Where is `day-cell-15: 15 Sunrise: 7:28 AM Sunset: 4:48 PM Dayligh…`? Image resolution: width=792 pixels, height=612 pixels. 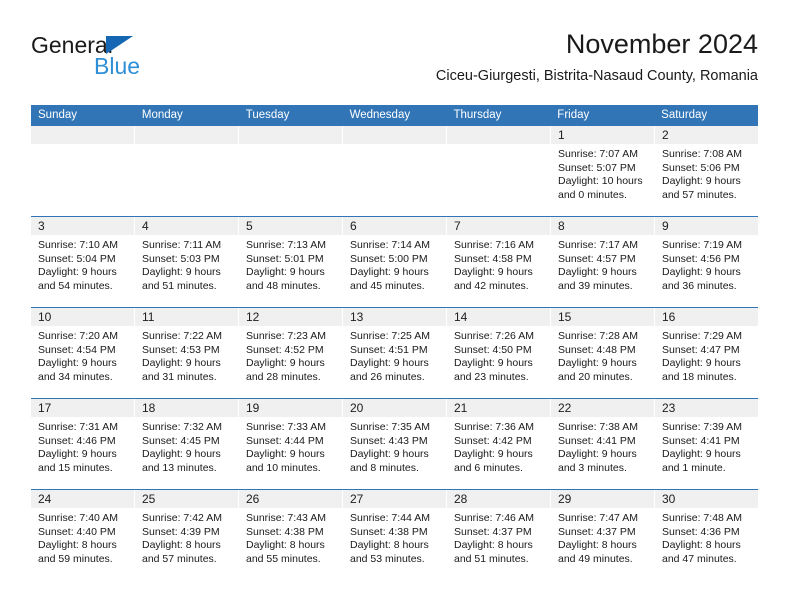
day-cell-15: 15 Sunrise: 7:28 AM Sunset: 4:48 PM Dayligh… is located at coordinates (603, 353).